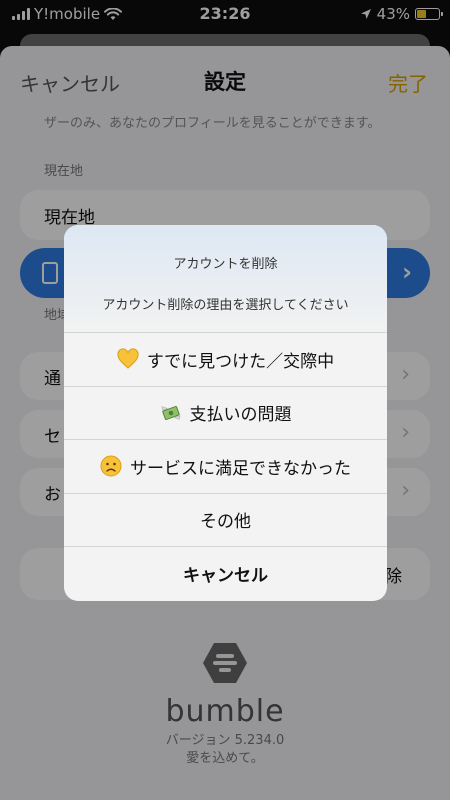  Describe the element at coordinates (170, 412) in the screenshot. I see `money-with-wings-icon` at that location.